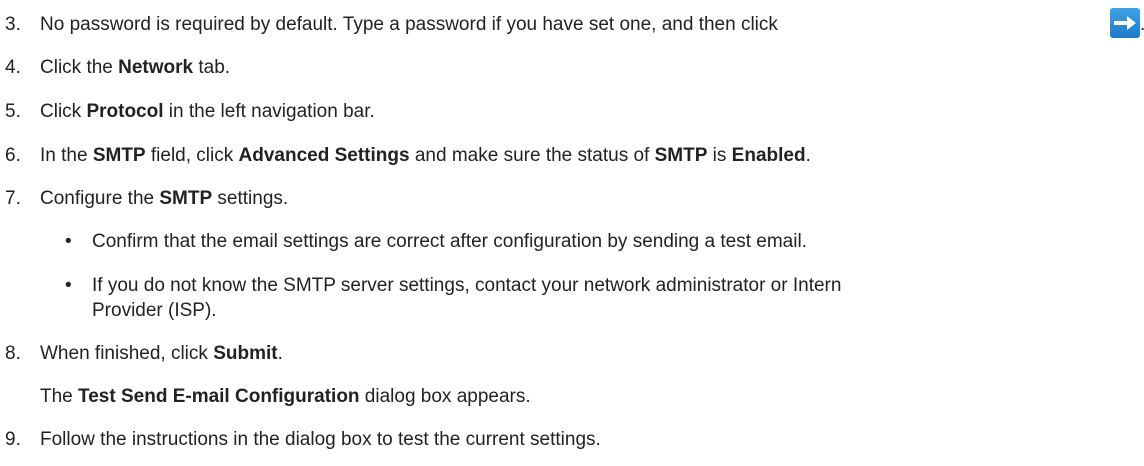 The height and width of the screenshot is (466, 1144). I want to click on arrow-right-icon, so click(1125, 23).